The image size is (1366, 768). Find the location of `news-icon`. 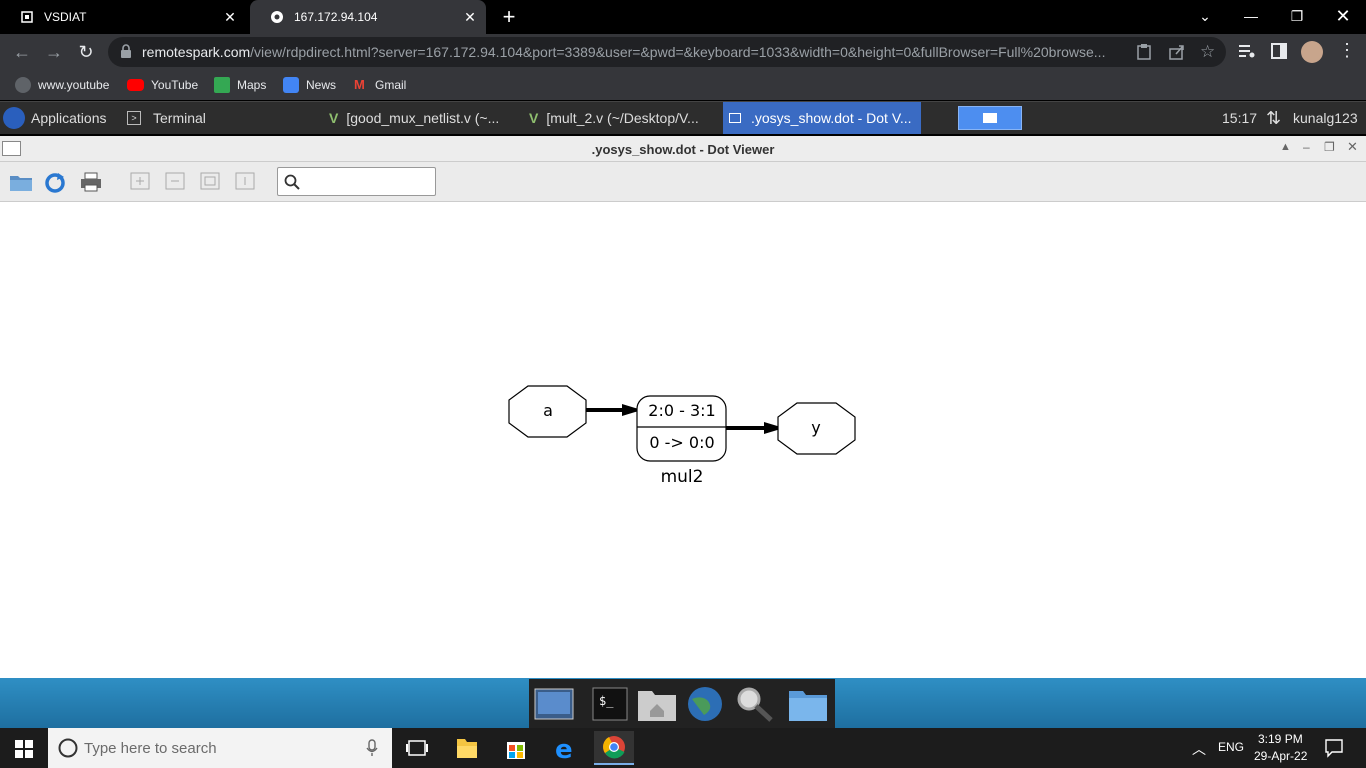

news-icon is located at coordinates (291, 85).